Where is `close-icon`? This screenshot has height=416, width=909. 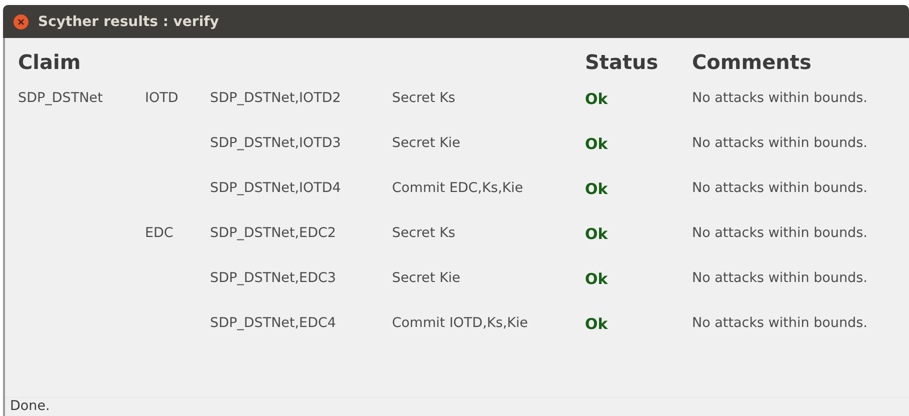 close-icon is located at coordinates (21, 22).